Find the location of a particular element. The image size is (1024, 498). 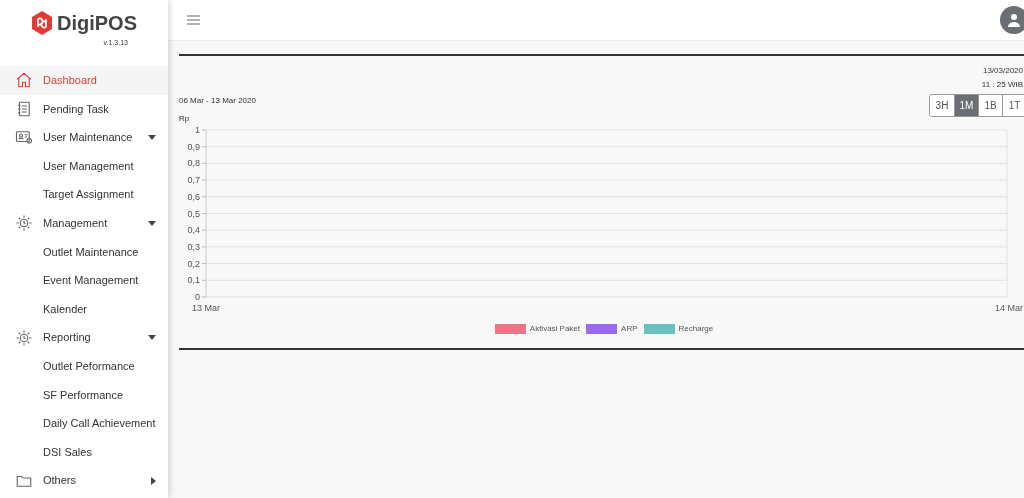

axis-tick-label: 14 Mar is located at coordinates (1009, 308).